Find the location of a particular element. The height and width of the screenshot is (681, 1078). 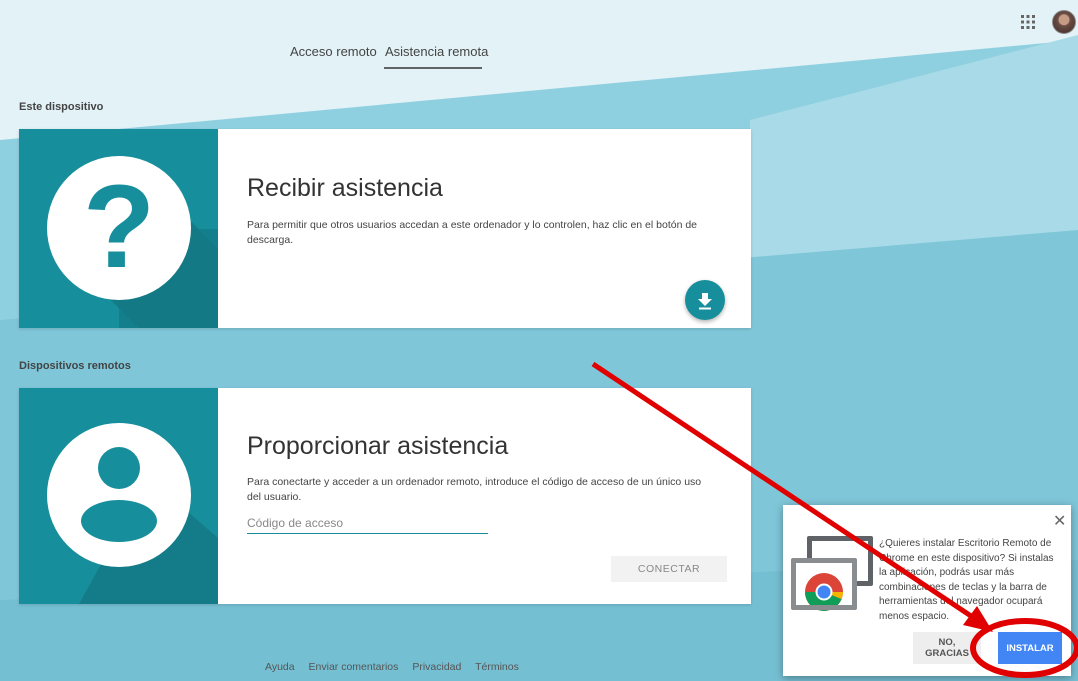

question-mark-icon: ? is located at coordinates (132, 242).